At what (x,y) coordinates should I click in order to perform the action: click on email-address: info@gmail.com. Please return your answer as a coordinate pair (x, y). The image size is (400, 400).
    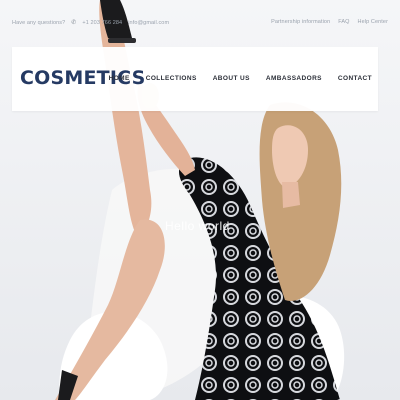
    Looking at the image, I should click on (148, 23).